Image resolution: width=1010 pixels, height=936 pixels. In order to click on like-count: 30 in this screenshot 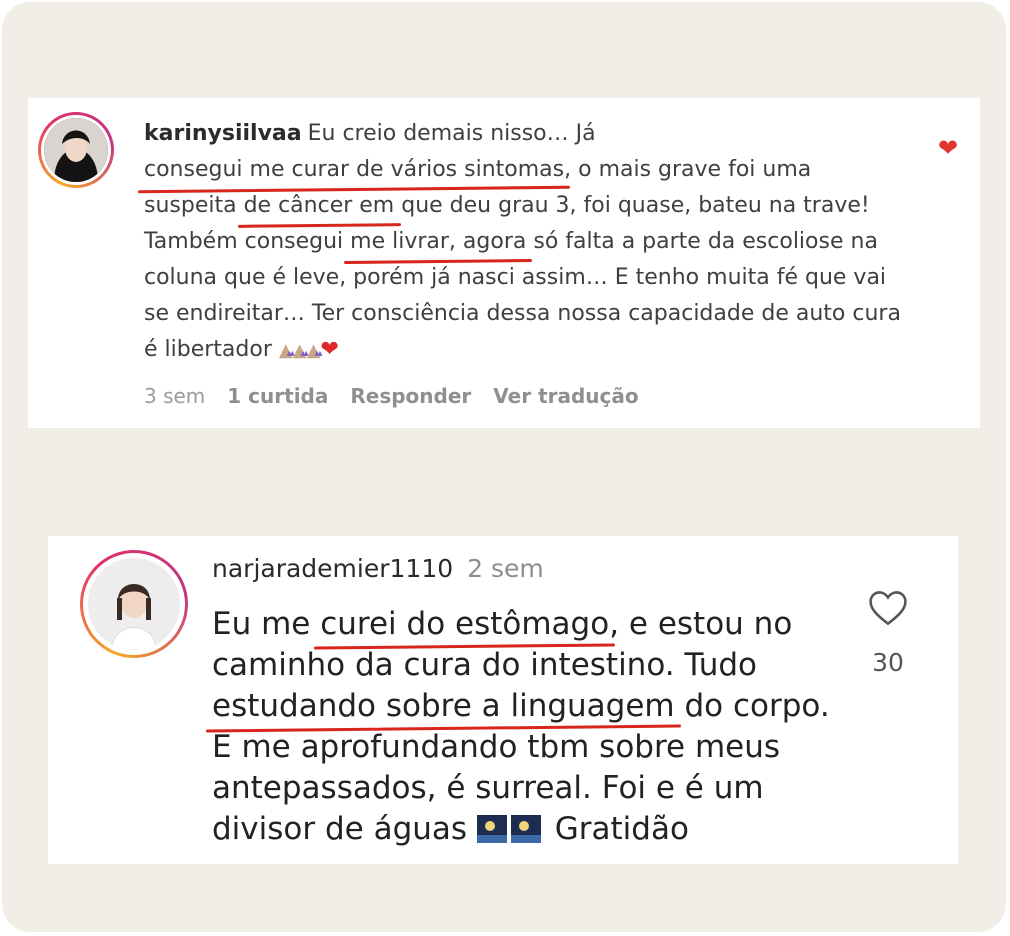, I will do `click(888, 662)`.